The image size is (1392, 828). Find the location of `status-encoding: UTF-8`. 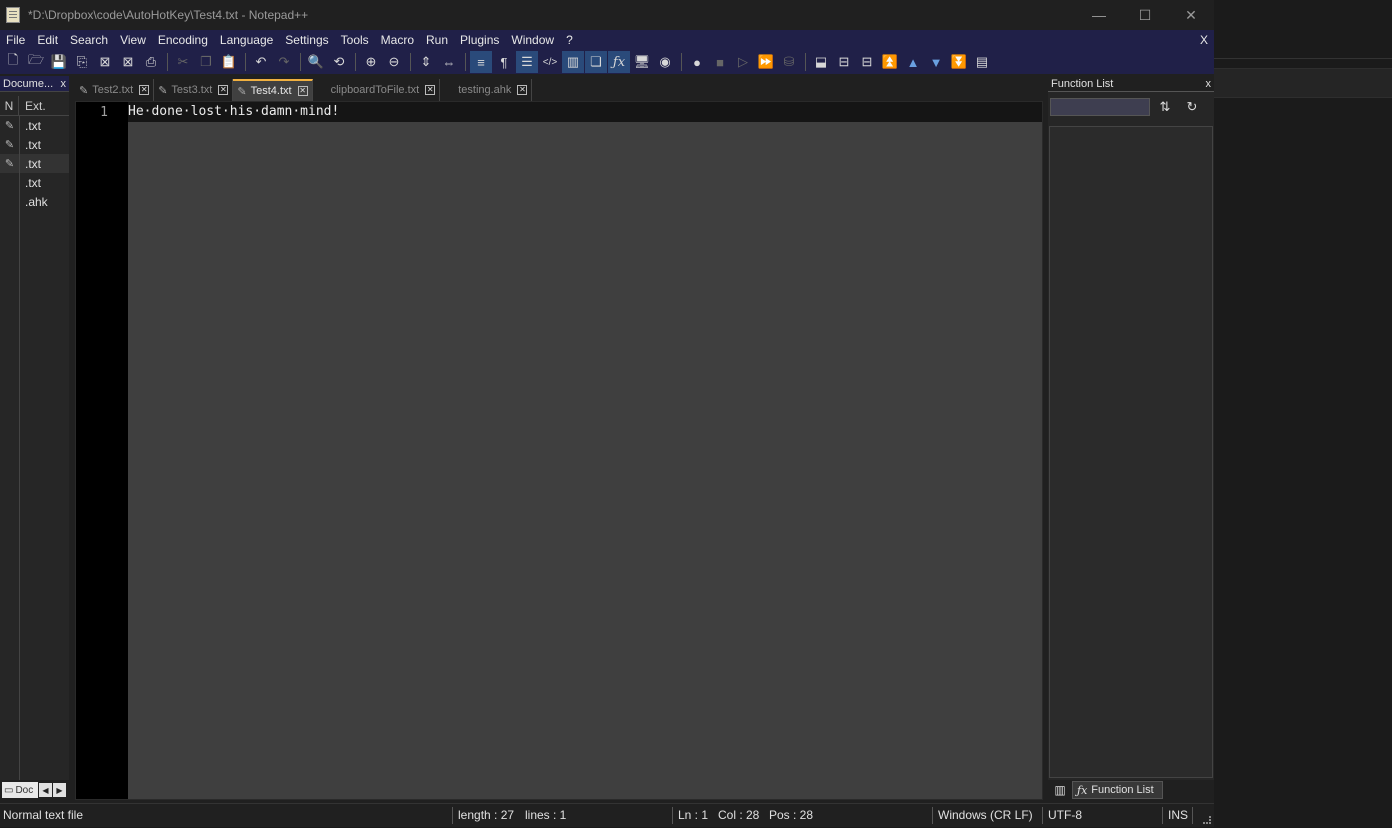

status-encoding: UTF-8 is located at coordinates (1065, 816).